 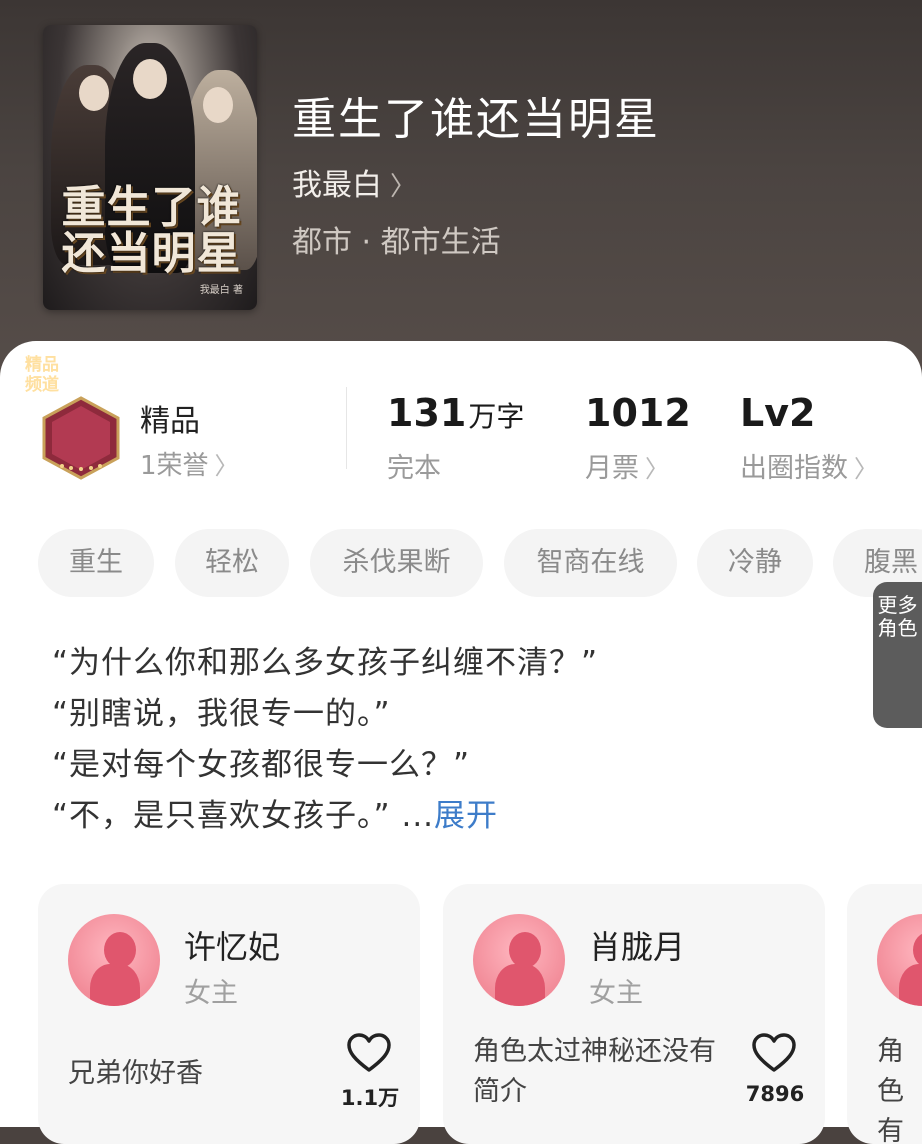 What do you see at coordinates (809, 465) in the screenshot?
I see `circle-index-link: 出圈指数〉` at bounding box center [809, 465].